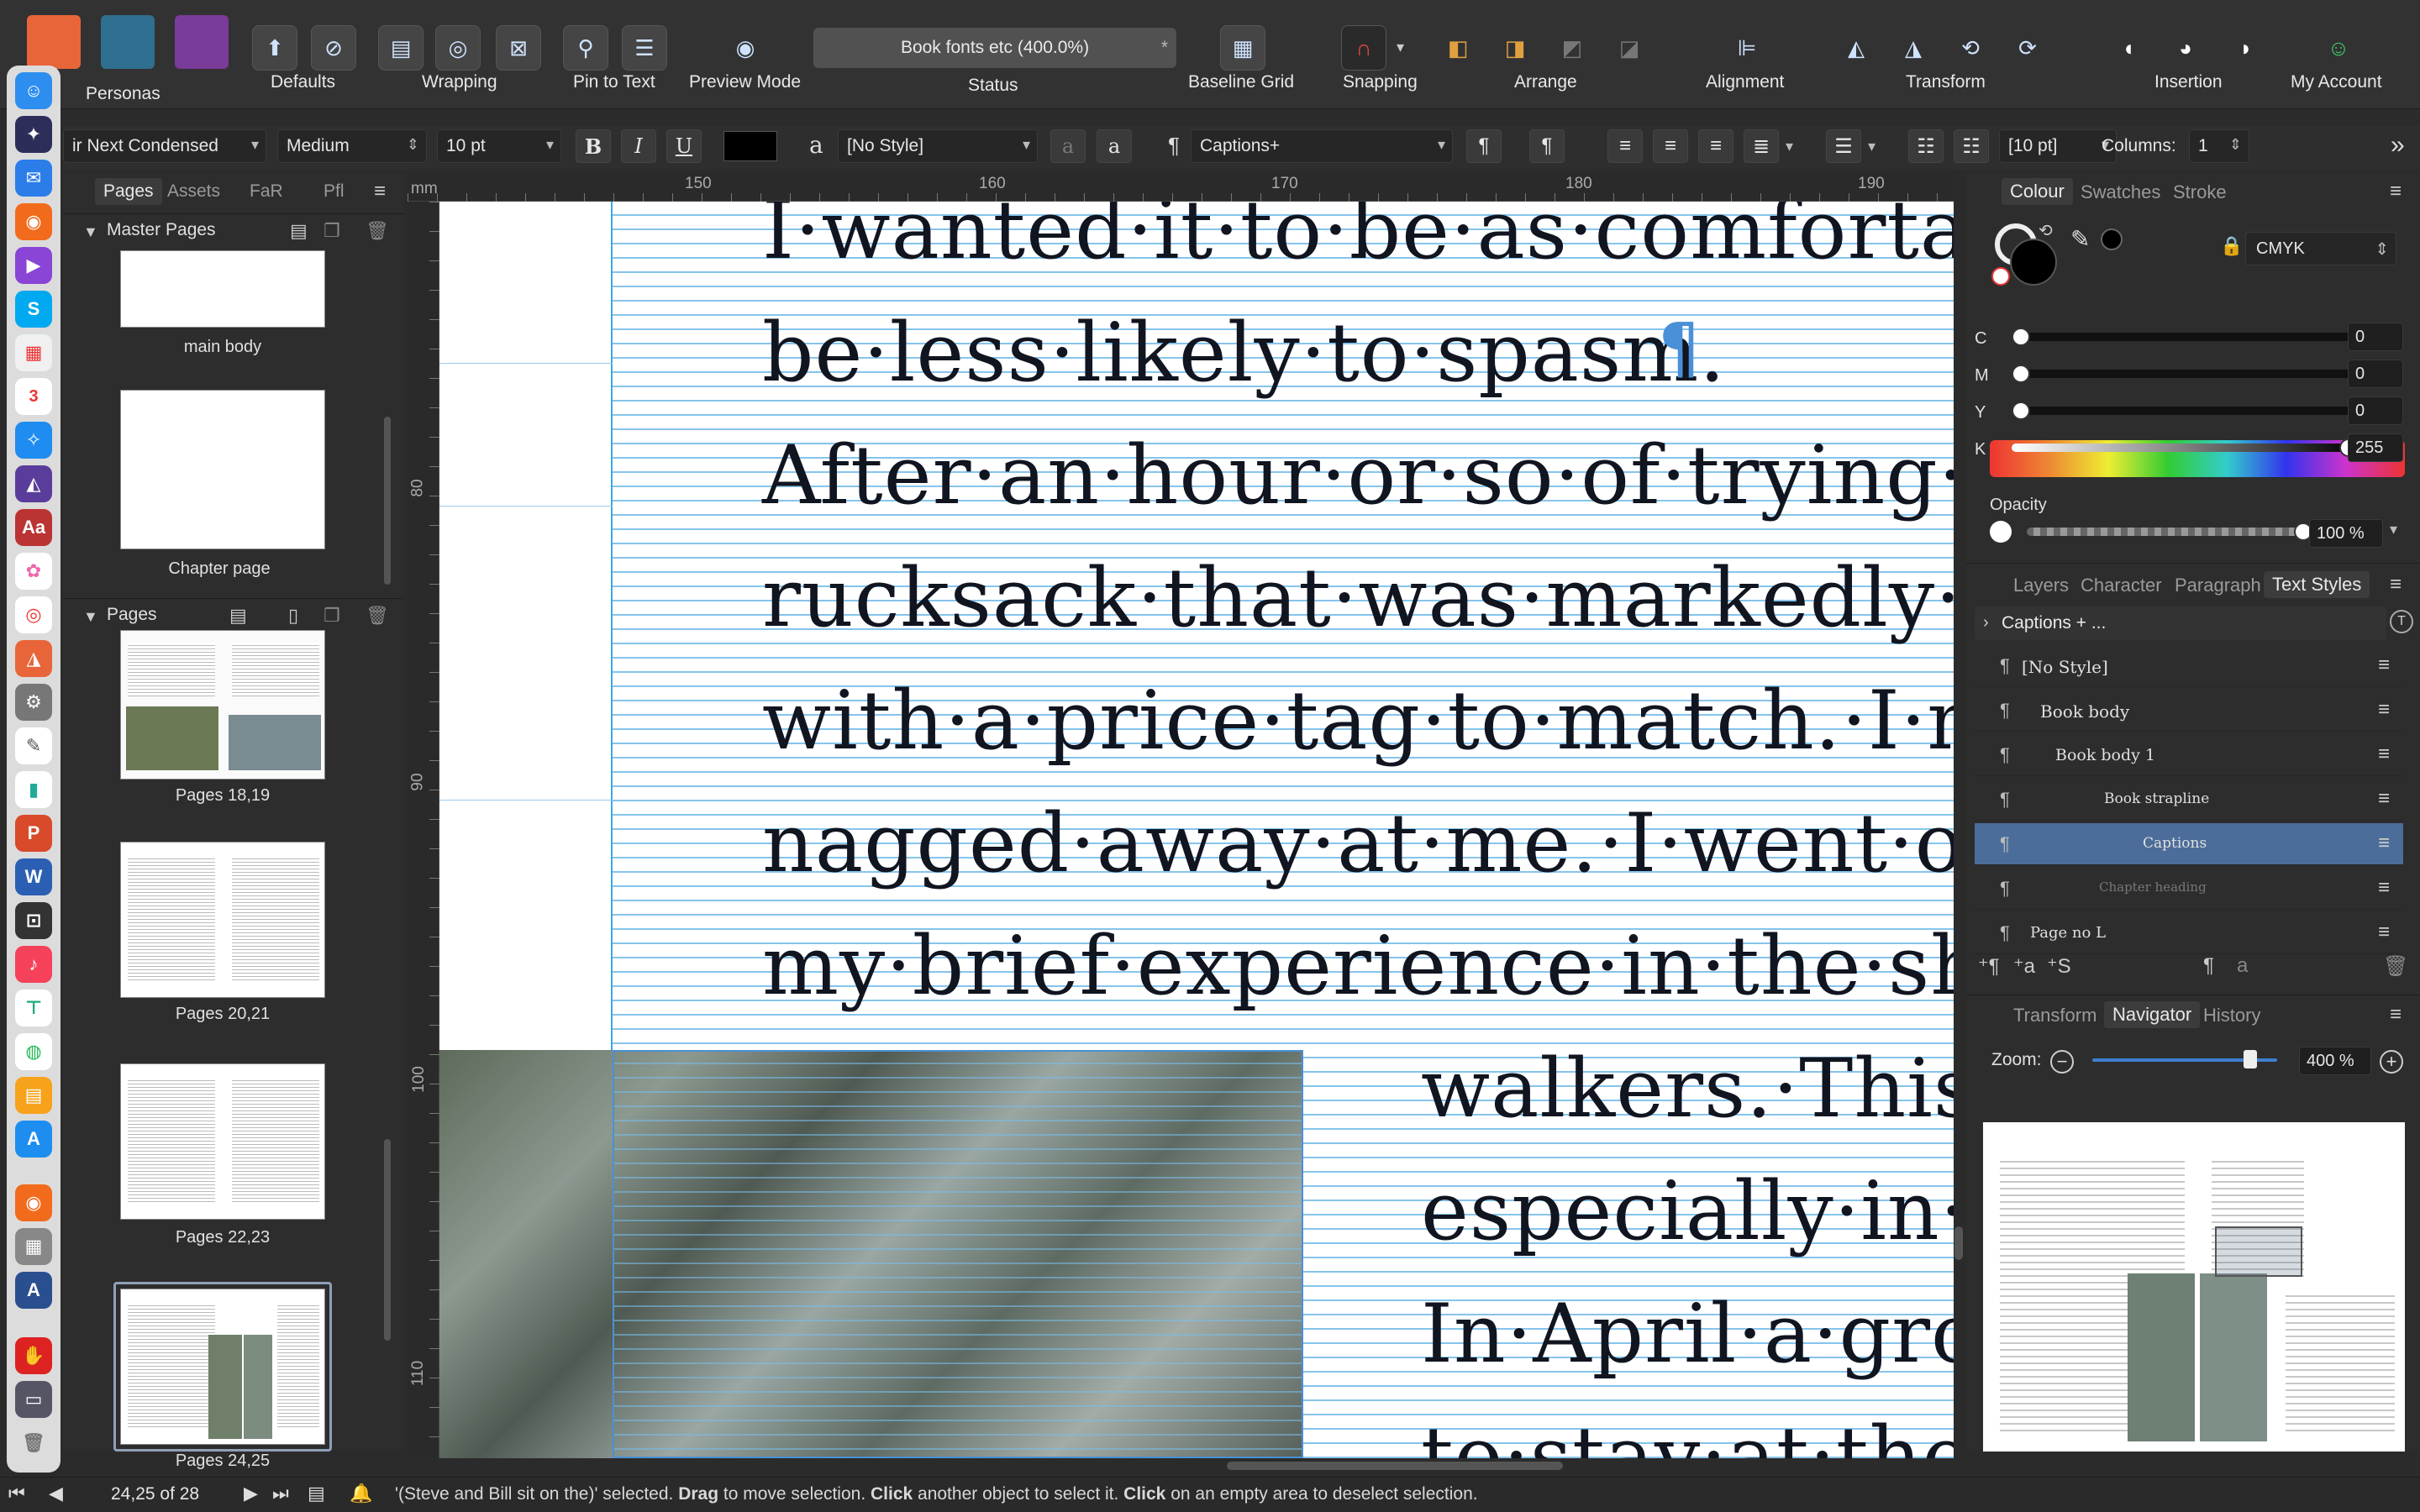  I want to click on insert-before-icon: ◖, so click(2128, 48).